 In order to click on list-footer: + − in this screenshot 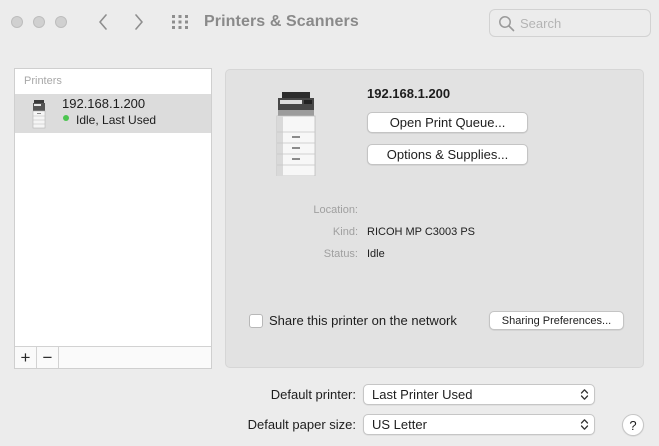, I will do `click(113, 357)`.